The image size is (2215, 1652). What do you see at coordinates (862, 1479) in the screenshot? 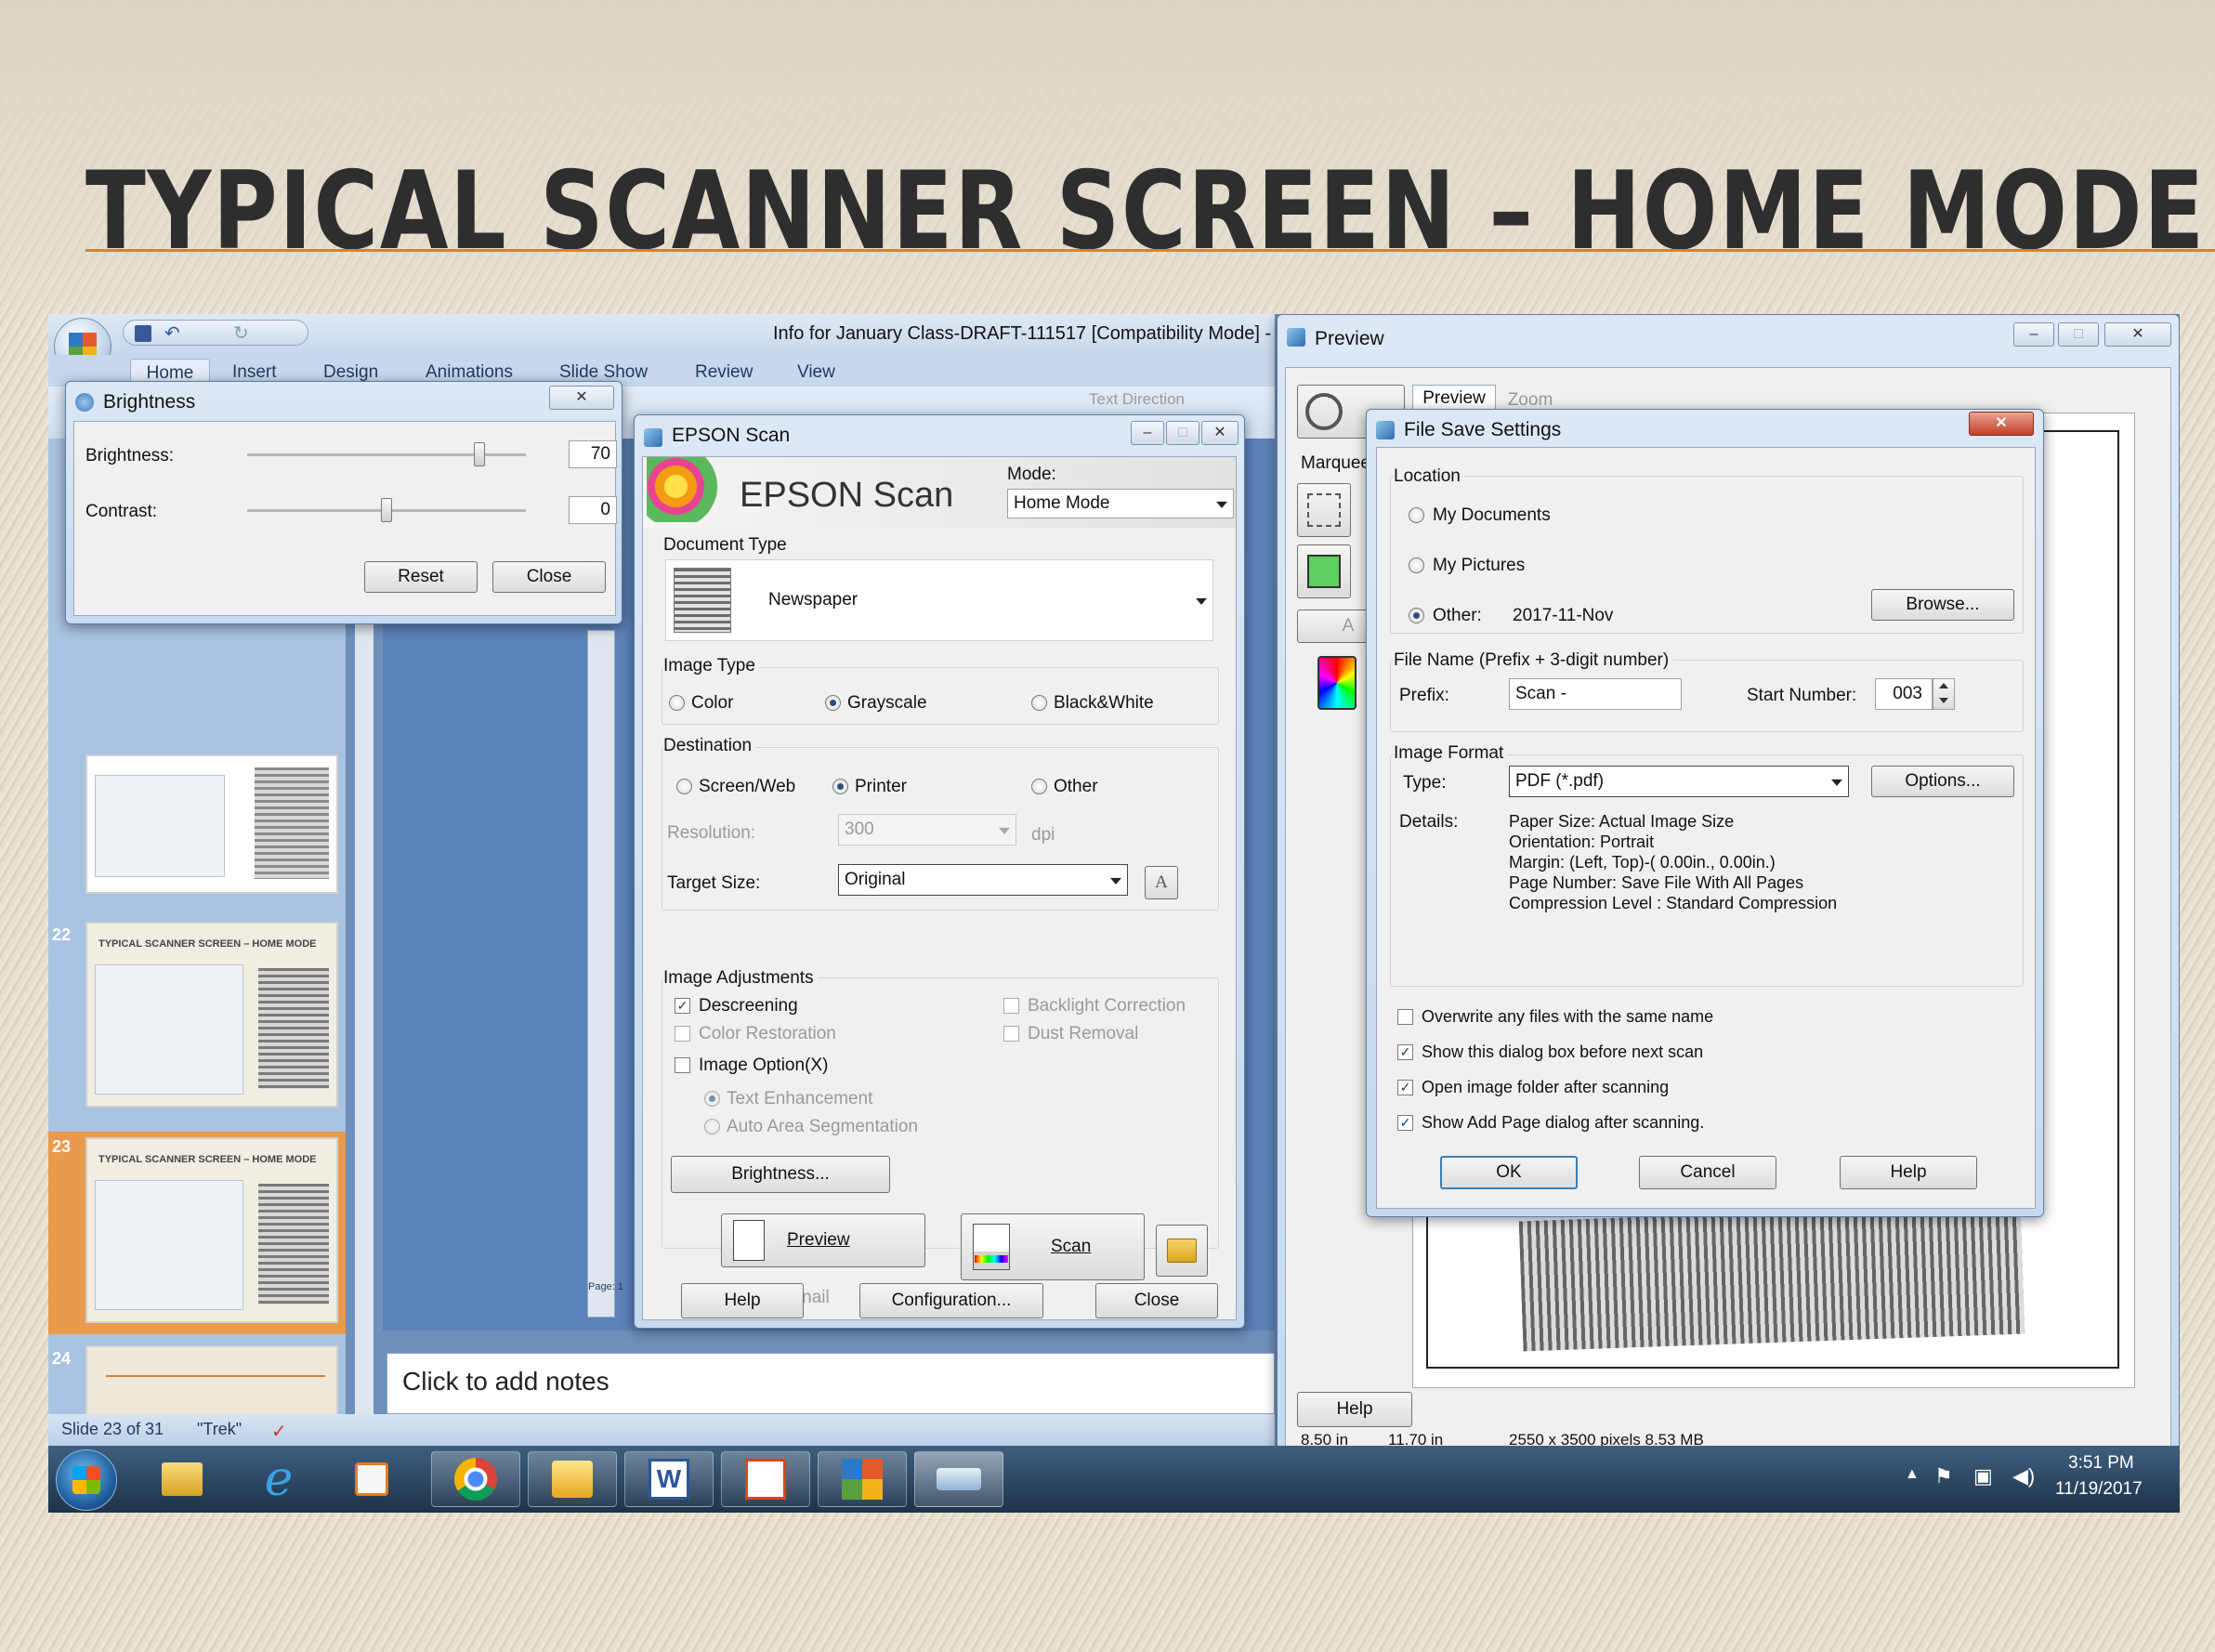
I see `taskbar-powerpoint` at bounding box center [862, 1479].